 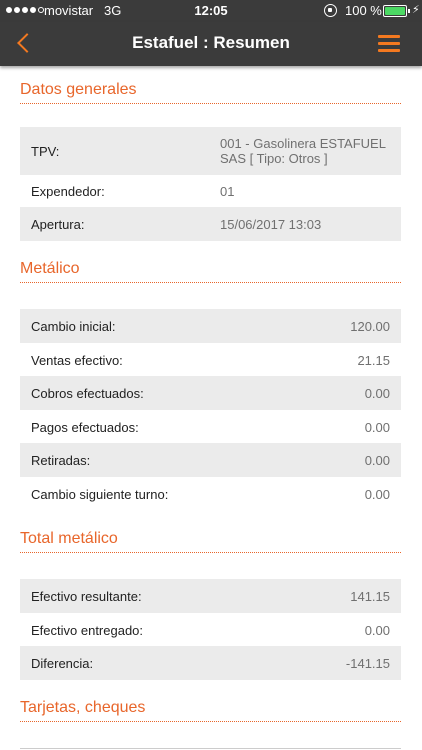 What do you see at coordinates (68, 191) in the screenshot?
I see `row-label: Expendedor:` at bounding box center [68, 191].